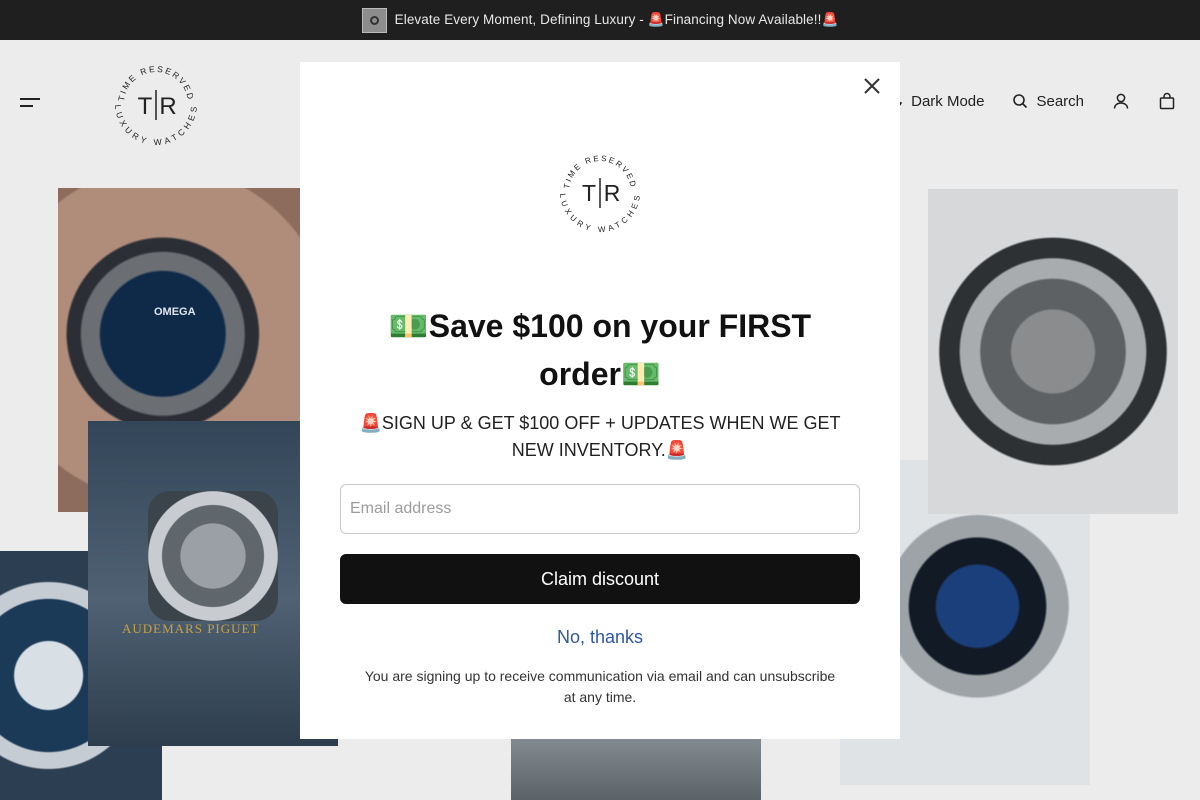 This screenshot has height=800, width=1200. What do you see at coordinates (374, 20) in the screenshot?
I see `announcement-thumbnail` at bounding box center [374, 20].